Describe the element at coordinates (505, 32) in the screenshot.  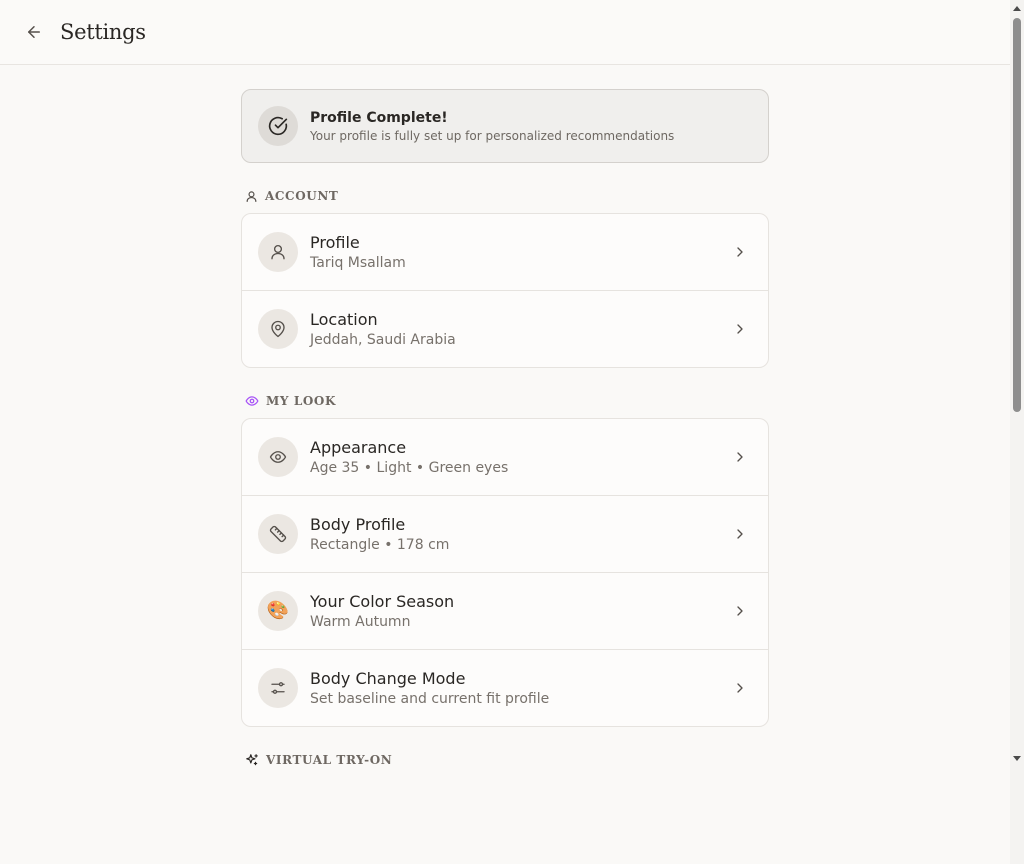
I see `top-bar: Settings` at that location.